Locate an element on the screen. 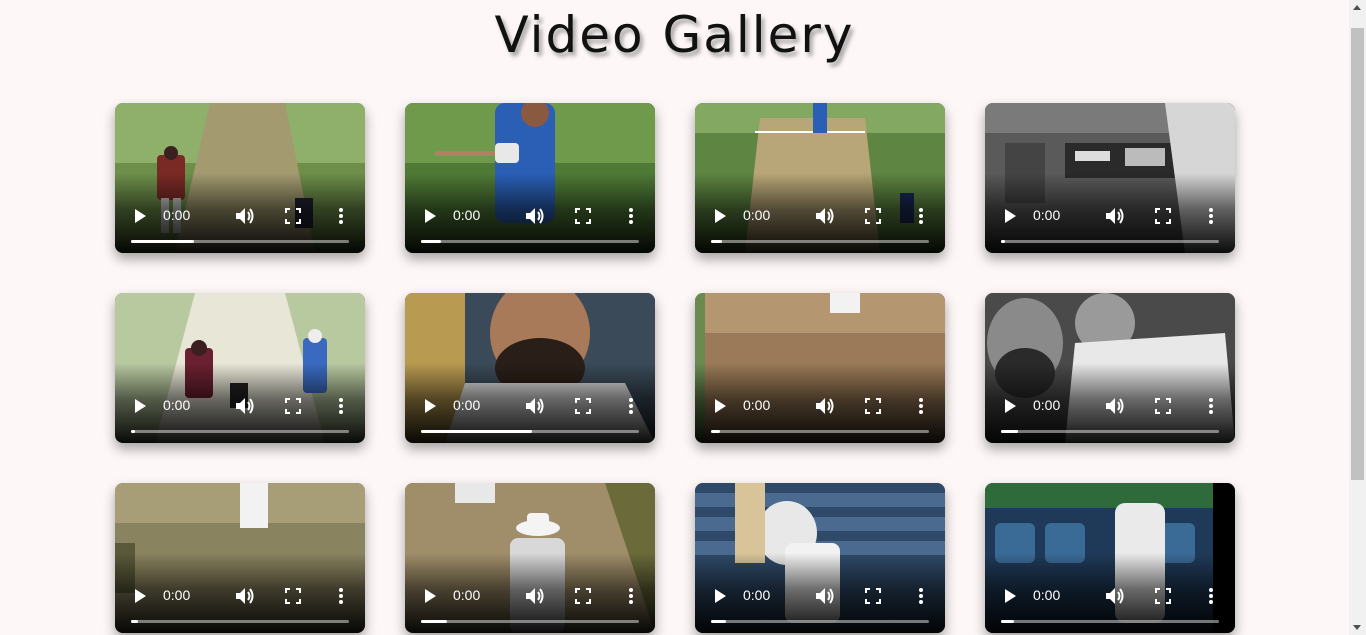 This screenshot has height=635, width=1366. scroll-down-arrow-icon is located at coordinates (1357, 627).